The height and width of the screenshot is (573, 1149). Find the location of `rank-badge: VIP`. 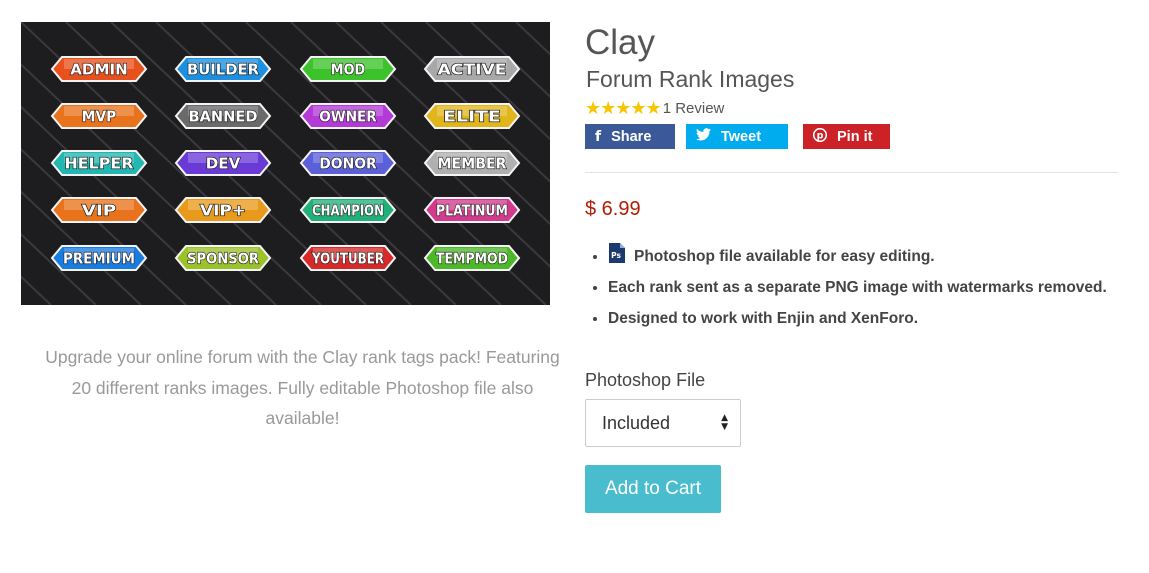

rank-badge: VIP is located at coordinates (99, 210).